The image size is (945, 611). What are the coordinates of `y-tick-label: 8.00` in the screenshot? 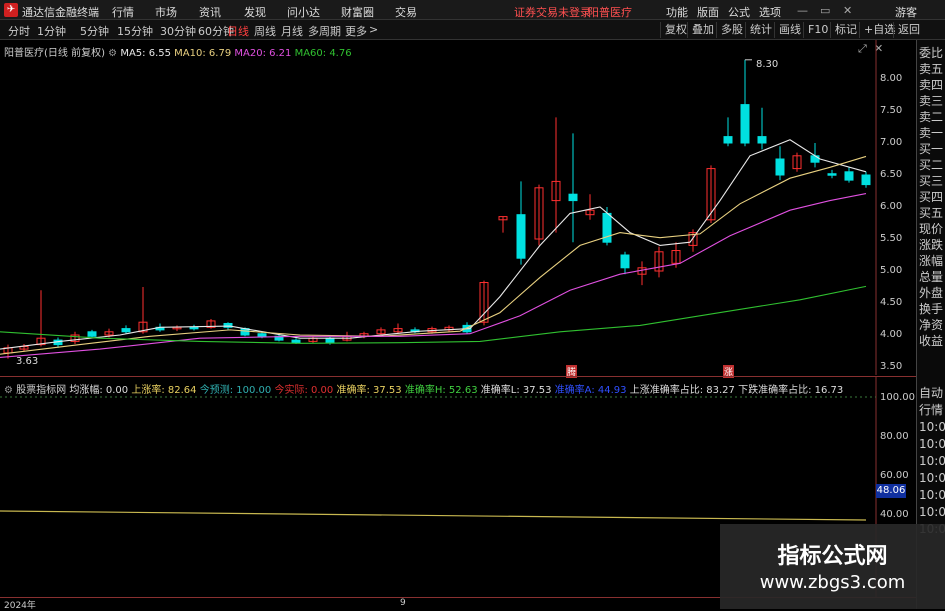 It's located at (891, 78).